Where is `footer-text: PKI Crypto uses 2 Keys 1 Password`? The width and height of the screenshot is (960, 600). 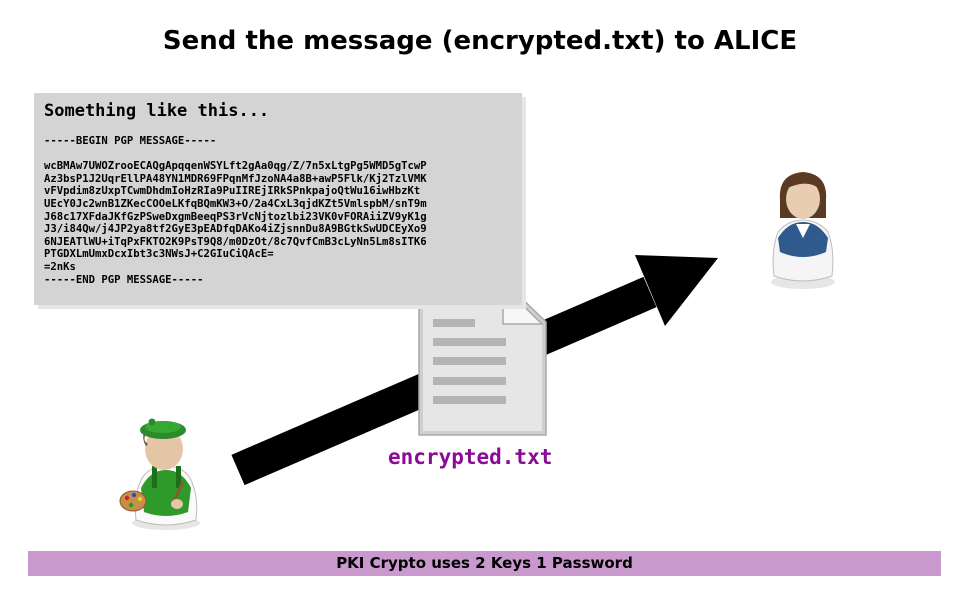
footer-text: PKI Crypto uses 2 Keys 1 Password is located at coordinates (484, 563).